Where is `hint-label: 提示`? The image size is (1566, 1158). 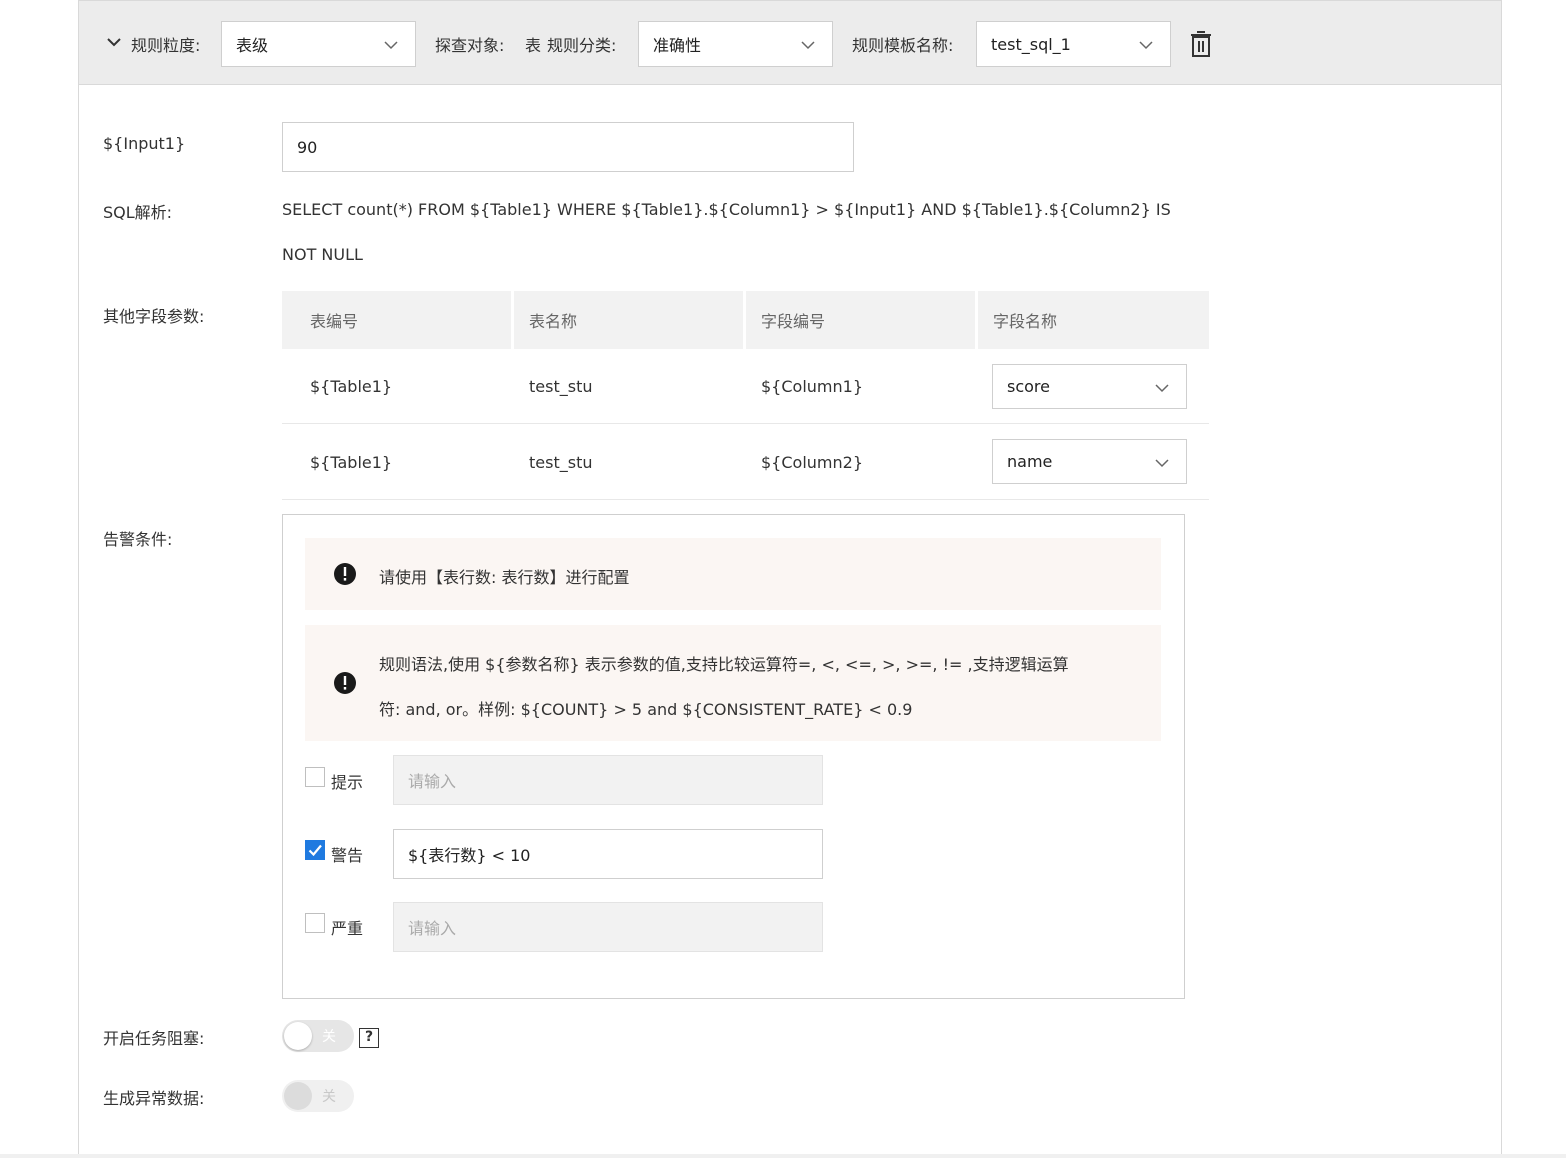
hint-label: 提示 is located at coordinates (347, 782).